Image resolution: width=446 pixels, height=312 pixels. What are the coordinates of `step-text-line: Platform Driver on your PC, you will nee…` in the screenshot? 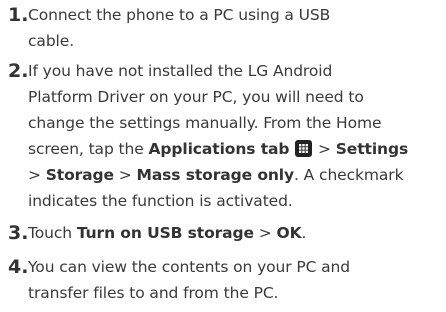 It's located at (237, 97).